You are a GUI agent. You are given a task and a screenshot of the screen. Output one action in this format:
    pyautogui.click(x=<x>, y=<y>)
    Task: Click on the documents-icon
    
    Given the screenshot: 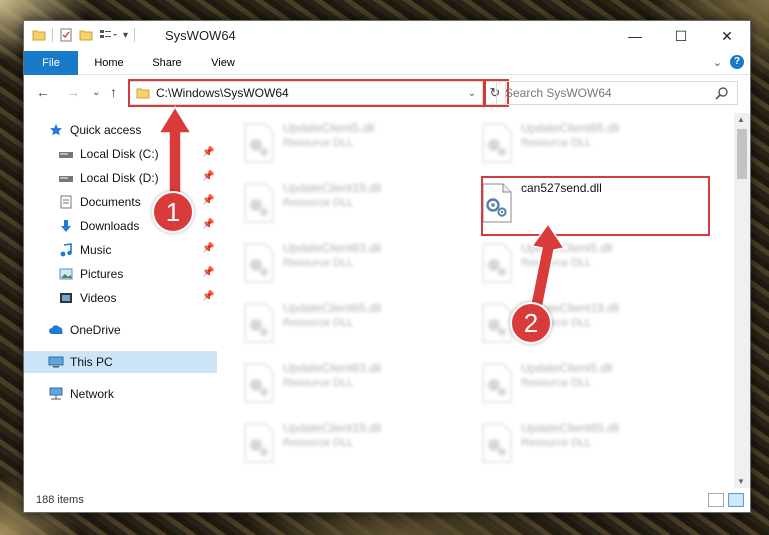 What is the action you would take?
    pyautogui.click(x=66, y=202)
    